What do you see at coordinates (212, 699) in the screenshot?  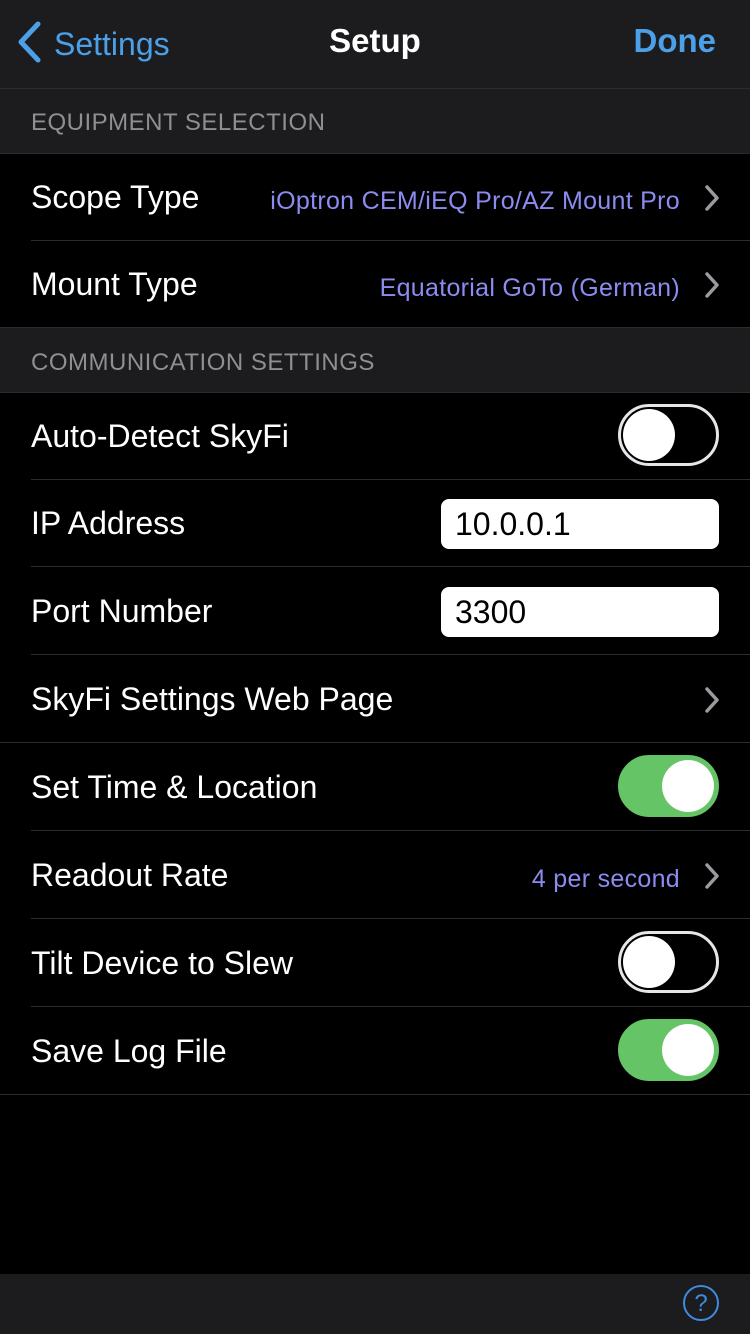 I see `skyfi-web-page-label: SkyFi Settings Web Page` at bounding box center [212, 699].